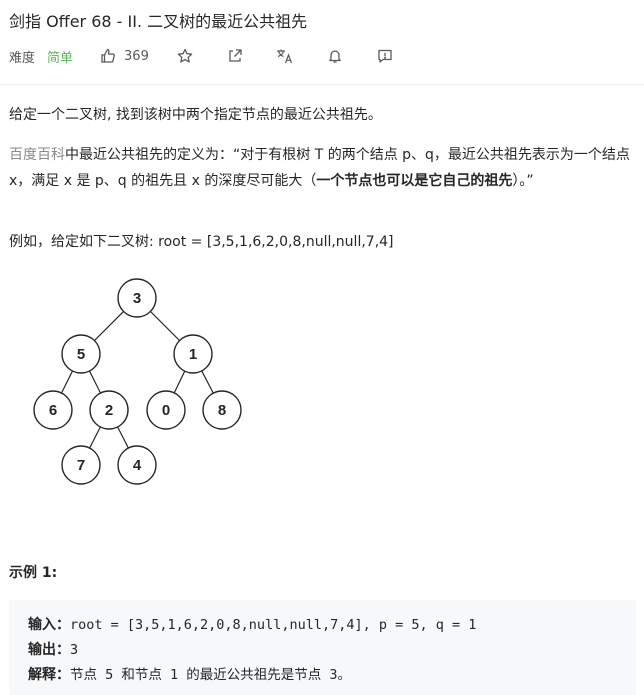 The image size is (644, 695). Describe the element at coordinates (523, 181) in the screenshot. I see `definition-end-text: ）。”` at that location.